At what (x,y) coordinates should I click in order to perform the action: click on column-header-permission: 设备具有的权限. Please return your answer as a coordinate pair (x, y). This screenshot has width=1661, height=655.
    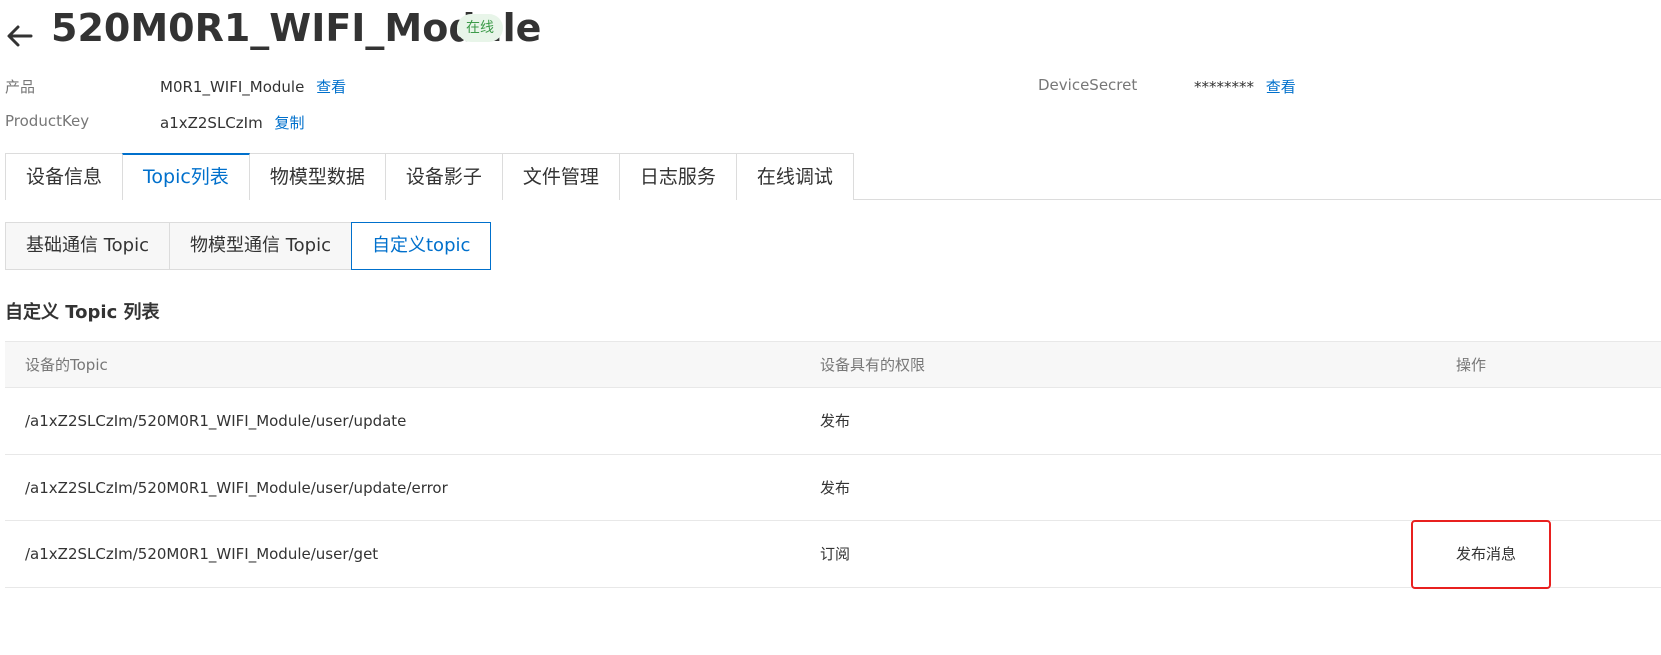
    Looking at the image, I should click on (873, 365).